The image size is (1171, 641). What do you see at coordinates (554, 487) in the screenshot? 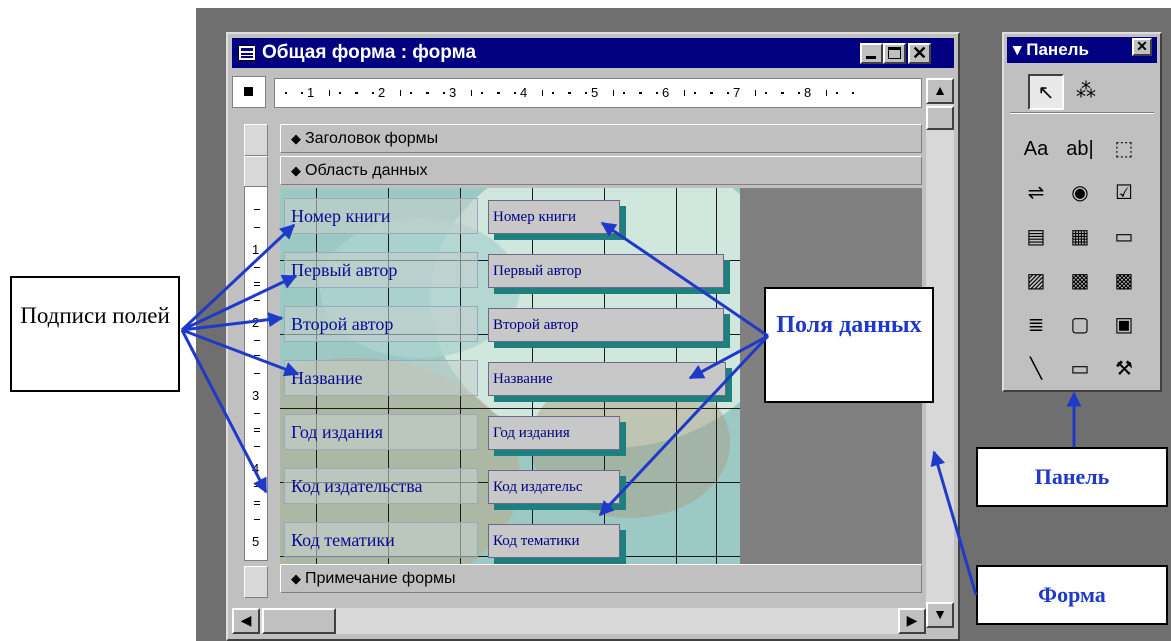
I see `data-field: Код издательс` at bounding box center [554, 487].